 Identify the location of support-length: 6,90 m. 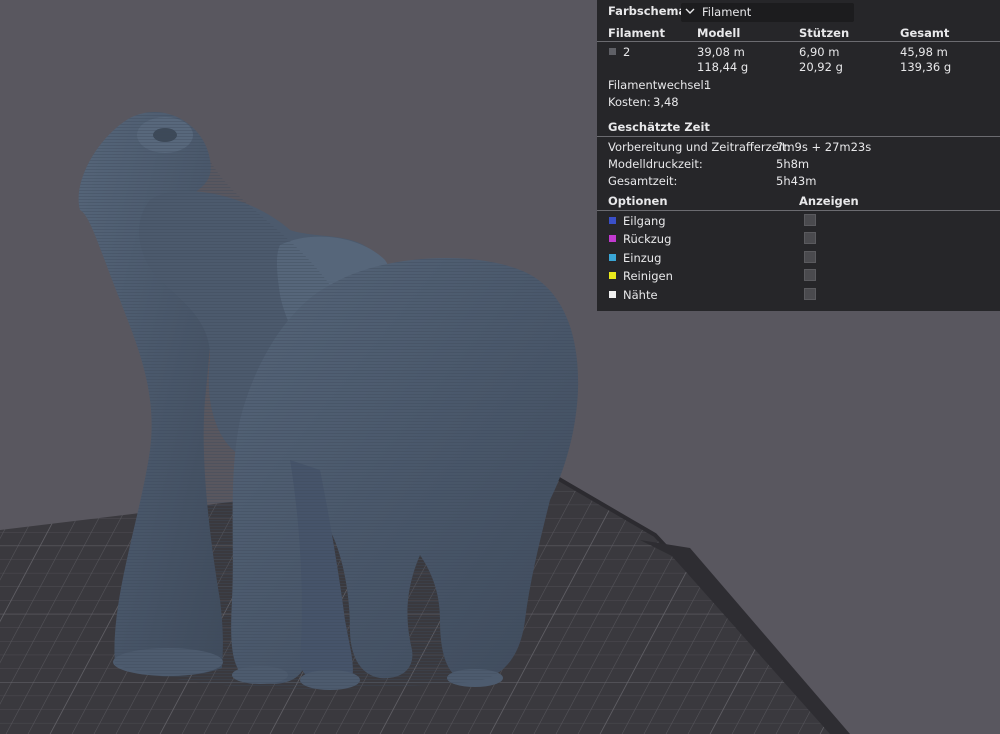
(819, 52).